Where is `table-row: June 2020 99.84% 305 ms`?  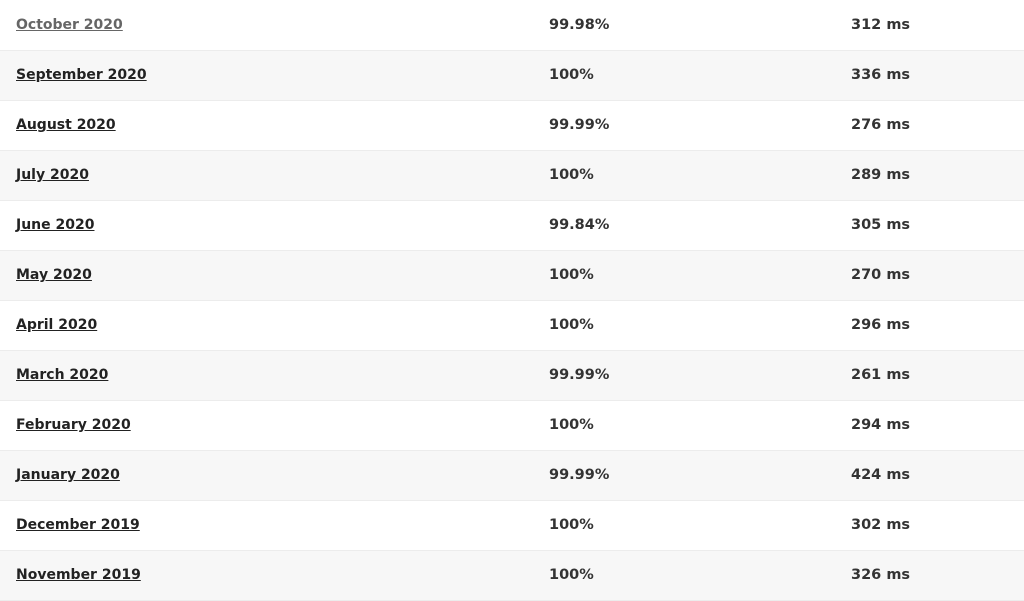
table-row: June 2020 99.84% 305 ms is located at coordinates (512, 225).